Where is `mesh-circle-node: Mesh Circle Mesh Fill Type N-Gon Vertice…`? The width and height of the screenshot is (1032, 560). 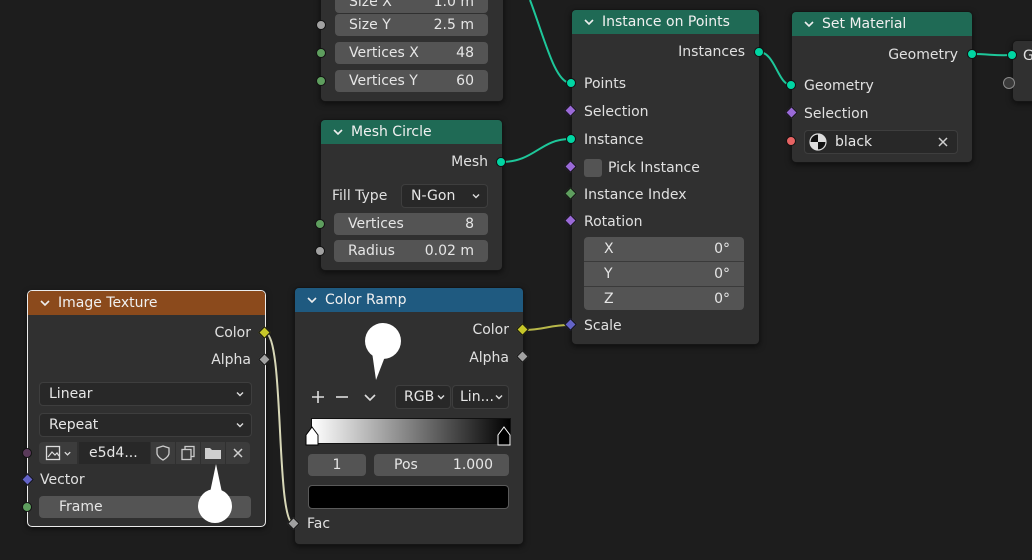 mesh-circle-node: Mesh Circle Mesh Fill Type N-Gon Vertice… is located at coordinates (411, 195).